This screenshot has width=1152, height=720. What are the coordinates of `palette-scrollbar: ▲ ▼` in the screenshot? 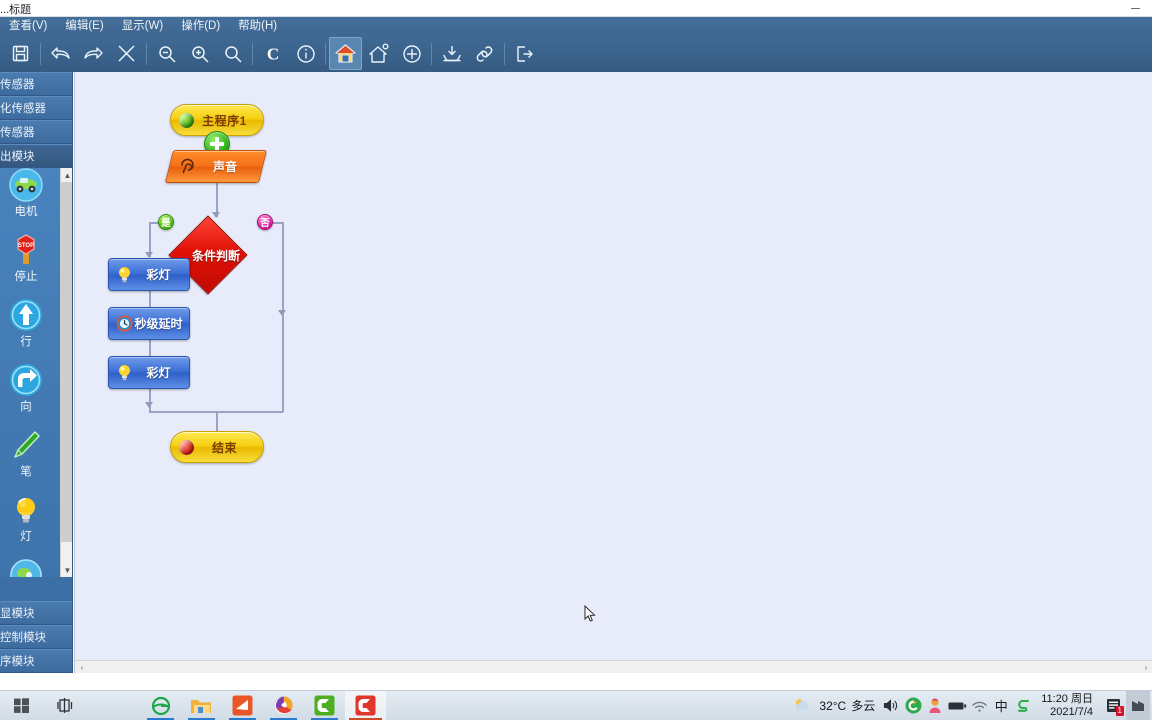 It's located at (66, 372).